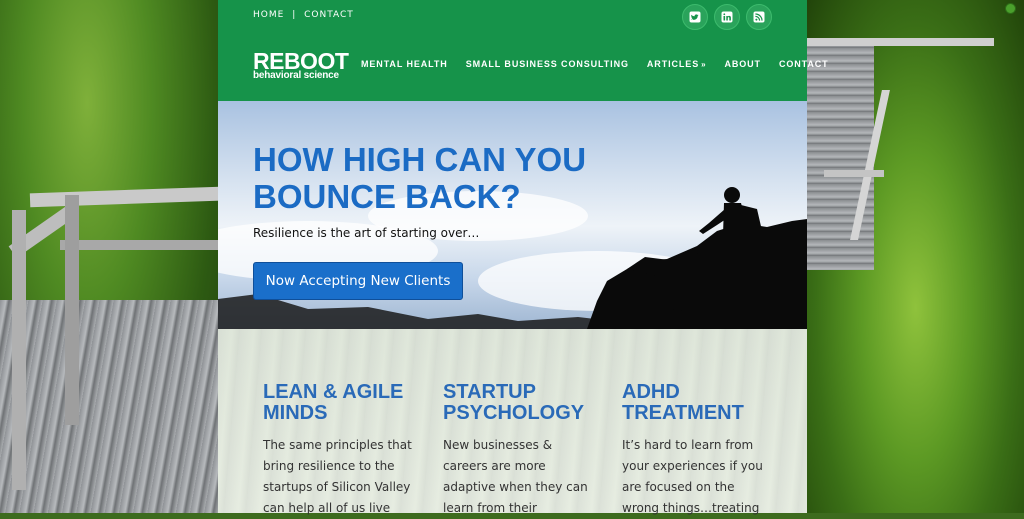 The height and width of the screenshot is (519, 1024). I want to click on logo-subtitle: behavioral science, so click(296, 75).